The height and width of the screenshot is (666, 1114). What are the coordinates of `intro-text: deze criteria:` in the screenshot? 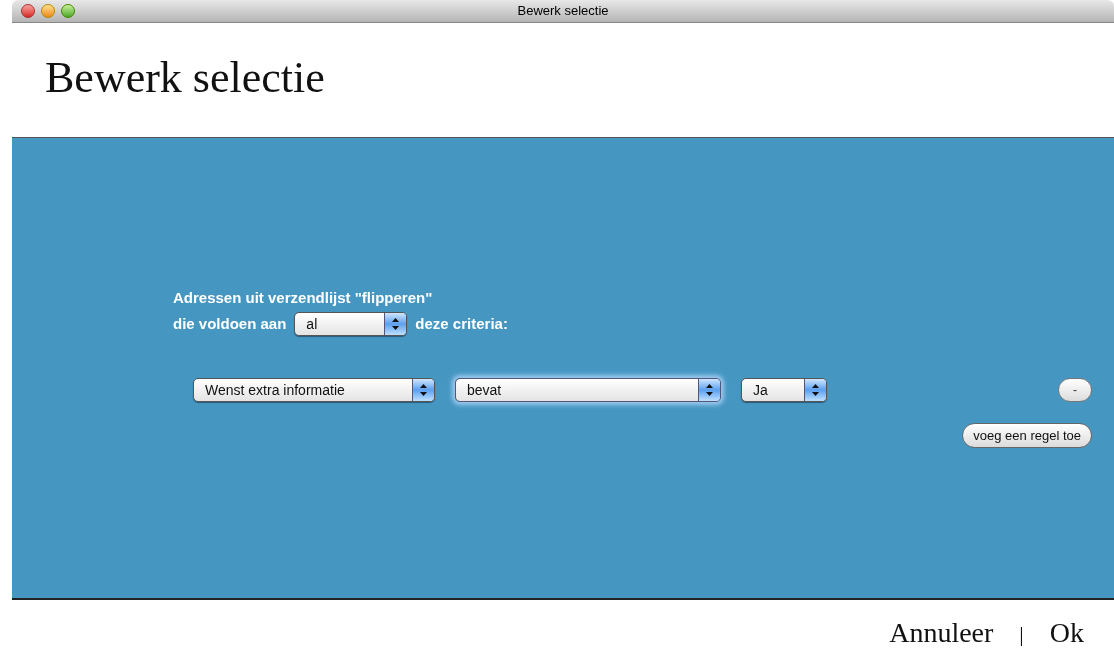 It's located at (461, 323).